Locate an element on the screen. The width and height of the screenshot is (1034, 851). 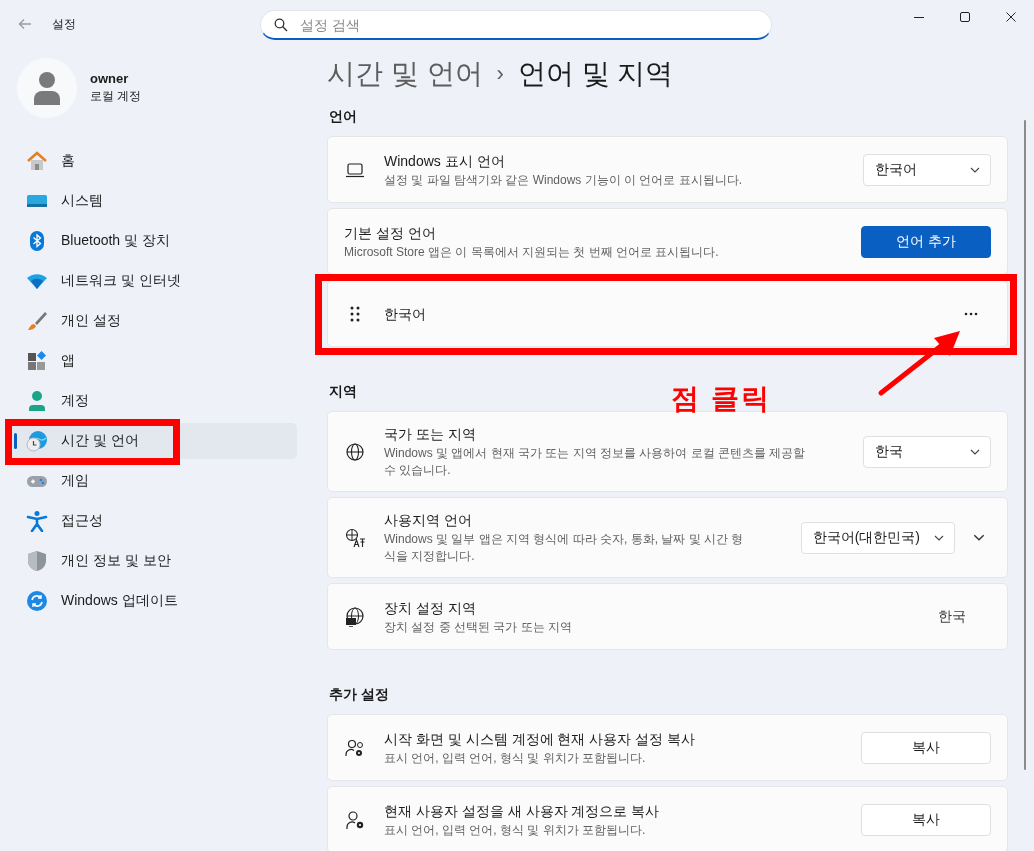
section-title: 지역 is located at coordinates (343, 392).